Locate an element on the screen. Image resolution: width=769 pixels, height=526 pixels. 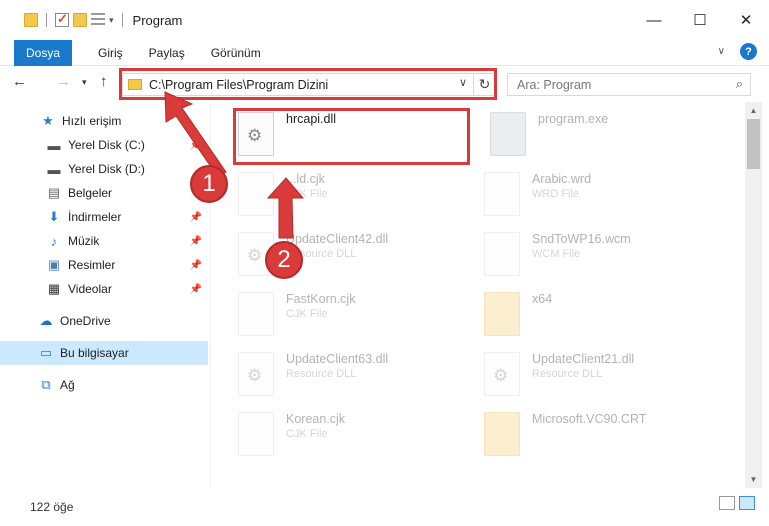
sidebar-item-label: Resimler is located at coordinates (92, 265).